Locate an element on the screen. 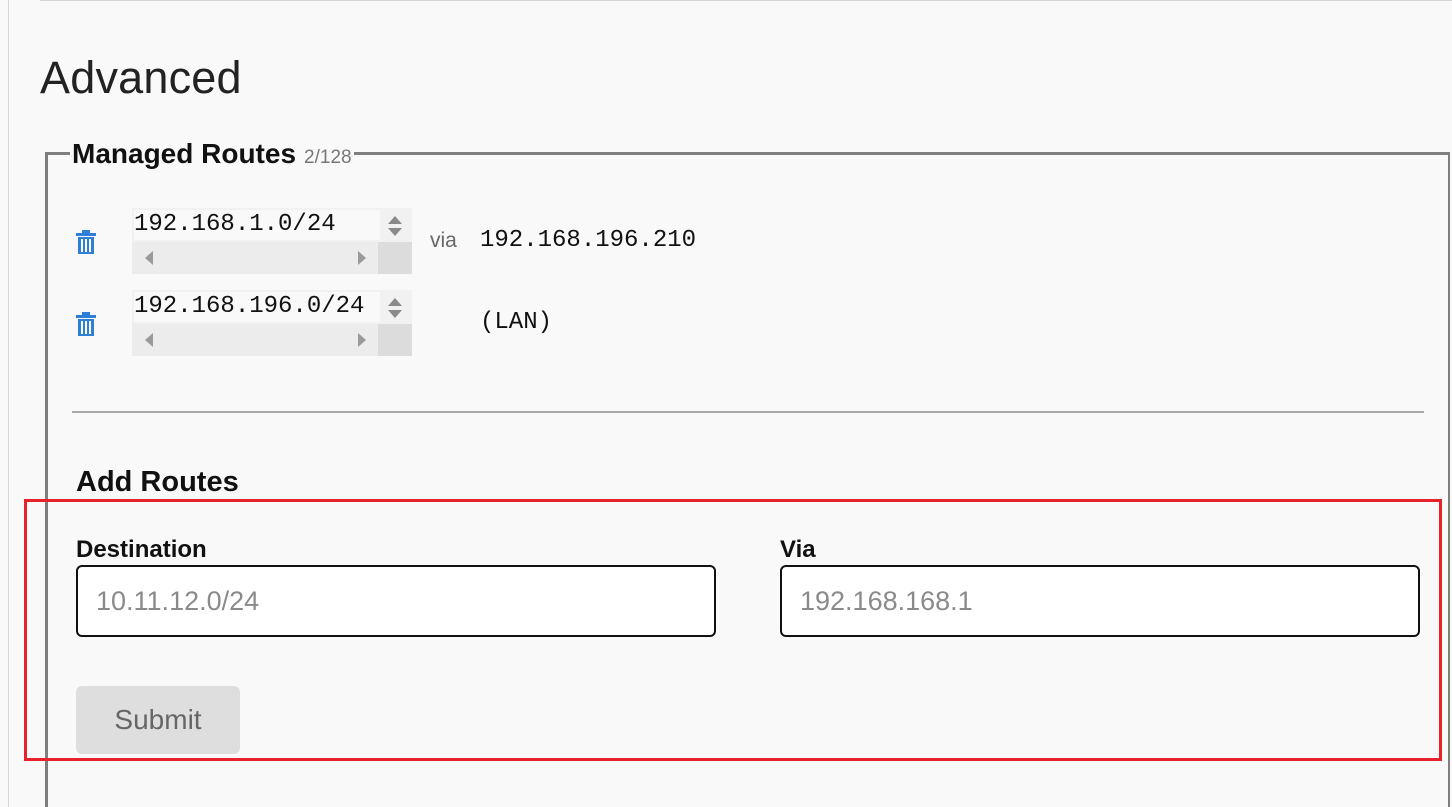  route-via-label: via is located at coordinates (443, 240).